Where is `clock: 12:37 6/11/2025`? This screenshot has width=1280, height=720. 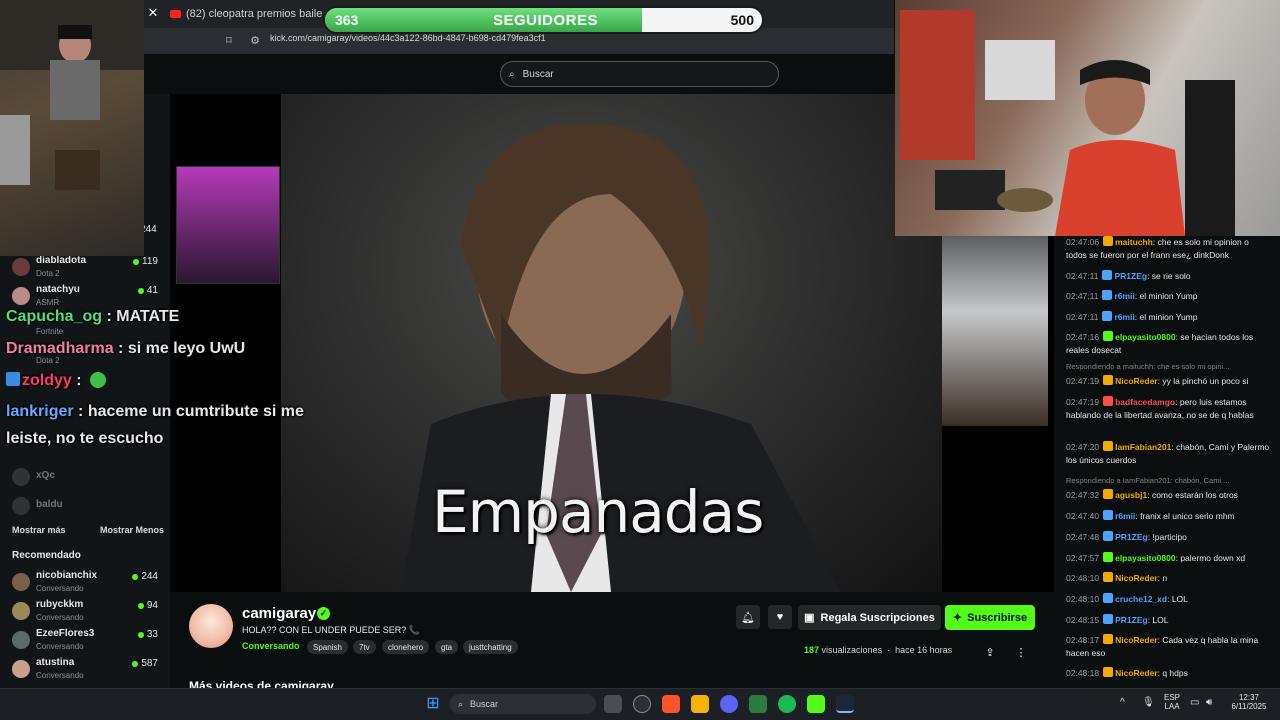 clock: 12:37 6/11/2025 is located at coordinates (1249, 702).